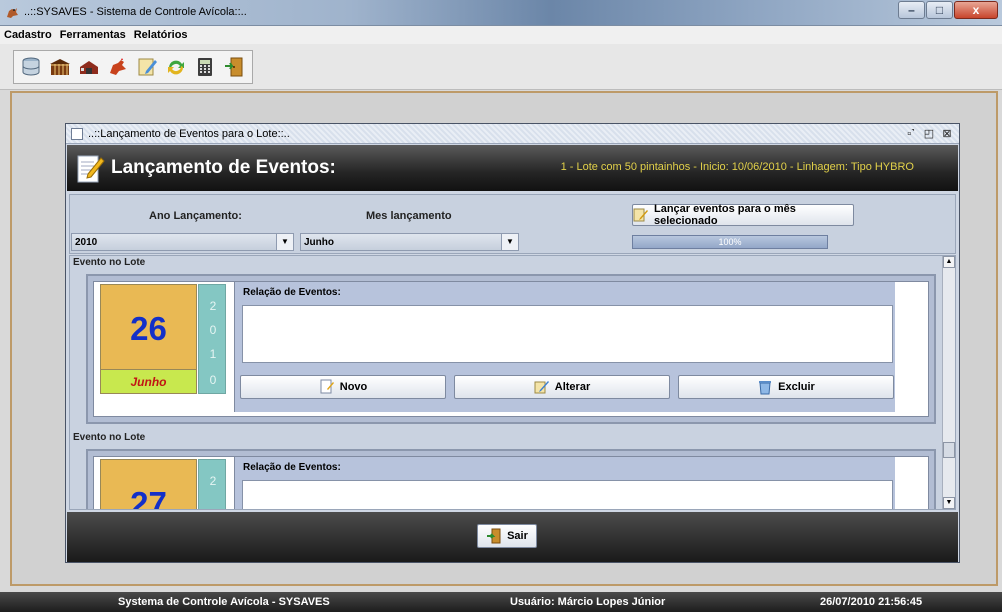 The width and height of the screenshot is (1002, 612). I want to click on rooster-icon, so click(117, 66).